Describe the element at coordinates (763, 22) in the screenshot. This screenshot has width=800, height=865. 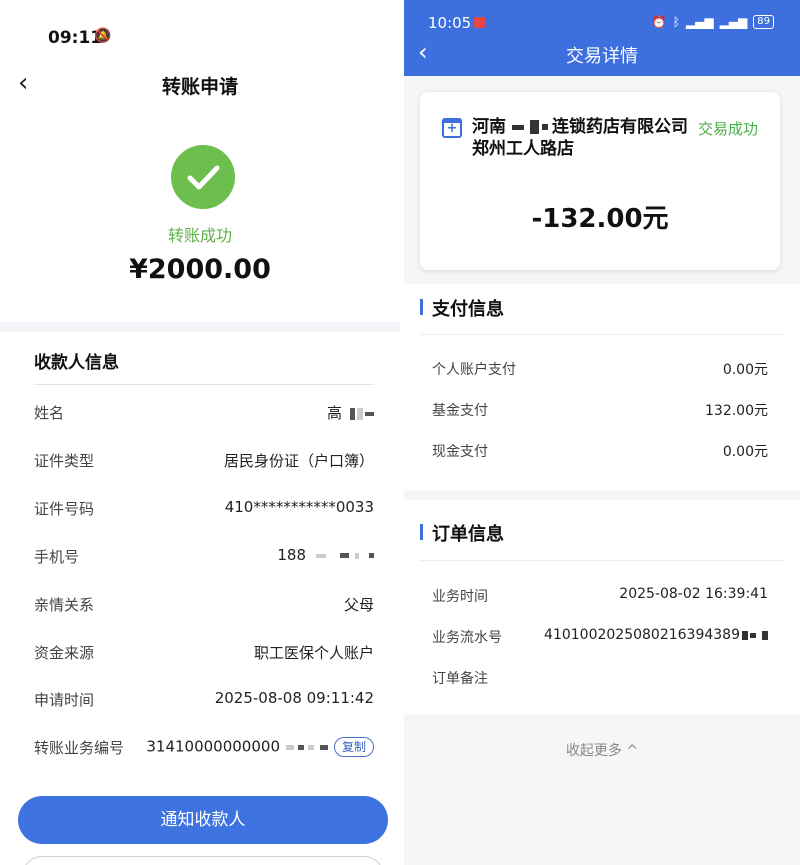
I see `battery-icon: 89` at that location.